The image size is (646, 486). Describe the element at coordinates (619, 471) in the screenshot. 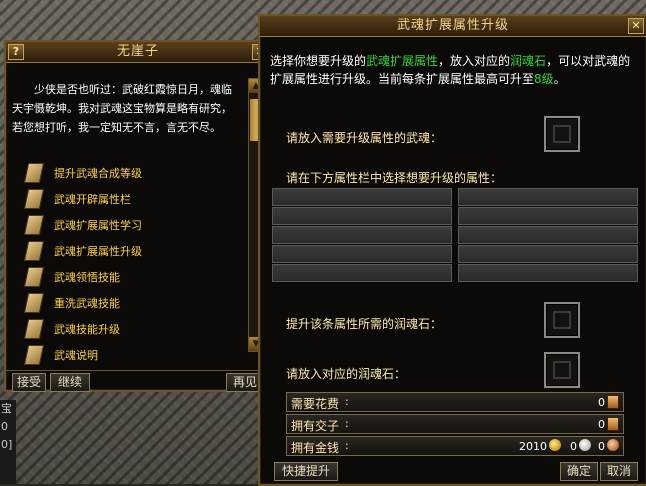

I see `cancel-button: 取消` at that location.